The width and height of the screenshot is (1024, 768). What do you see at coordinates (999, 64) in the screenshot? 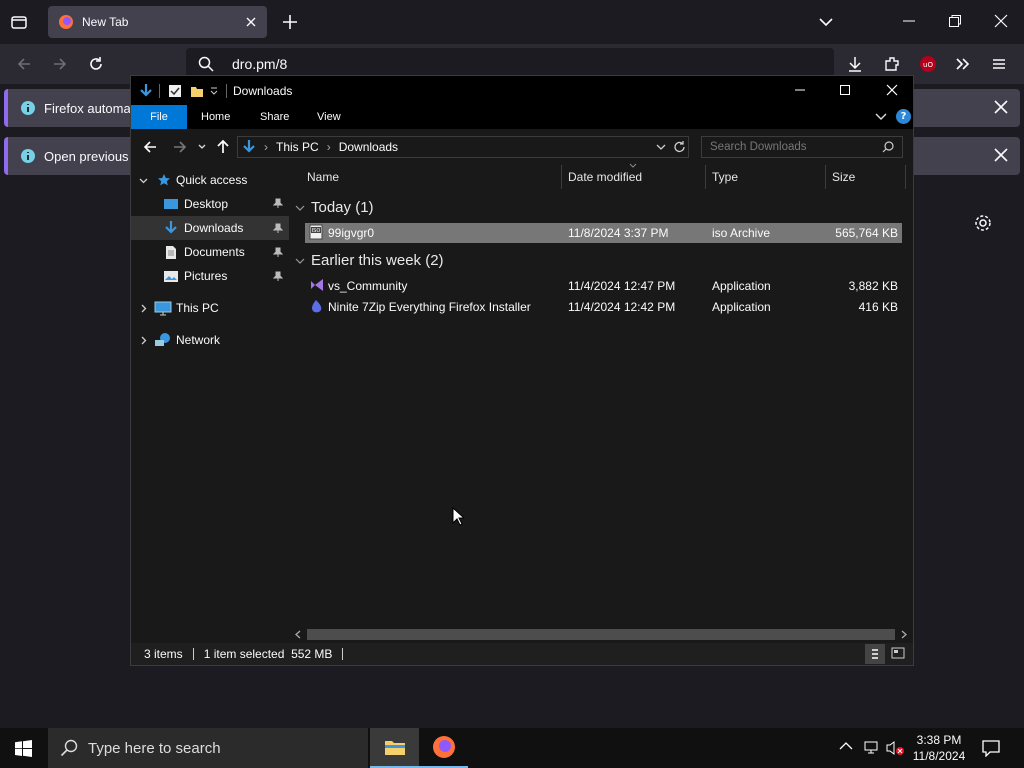
I see `menu-icon` at bounding box center [999, 64].